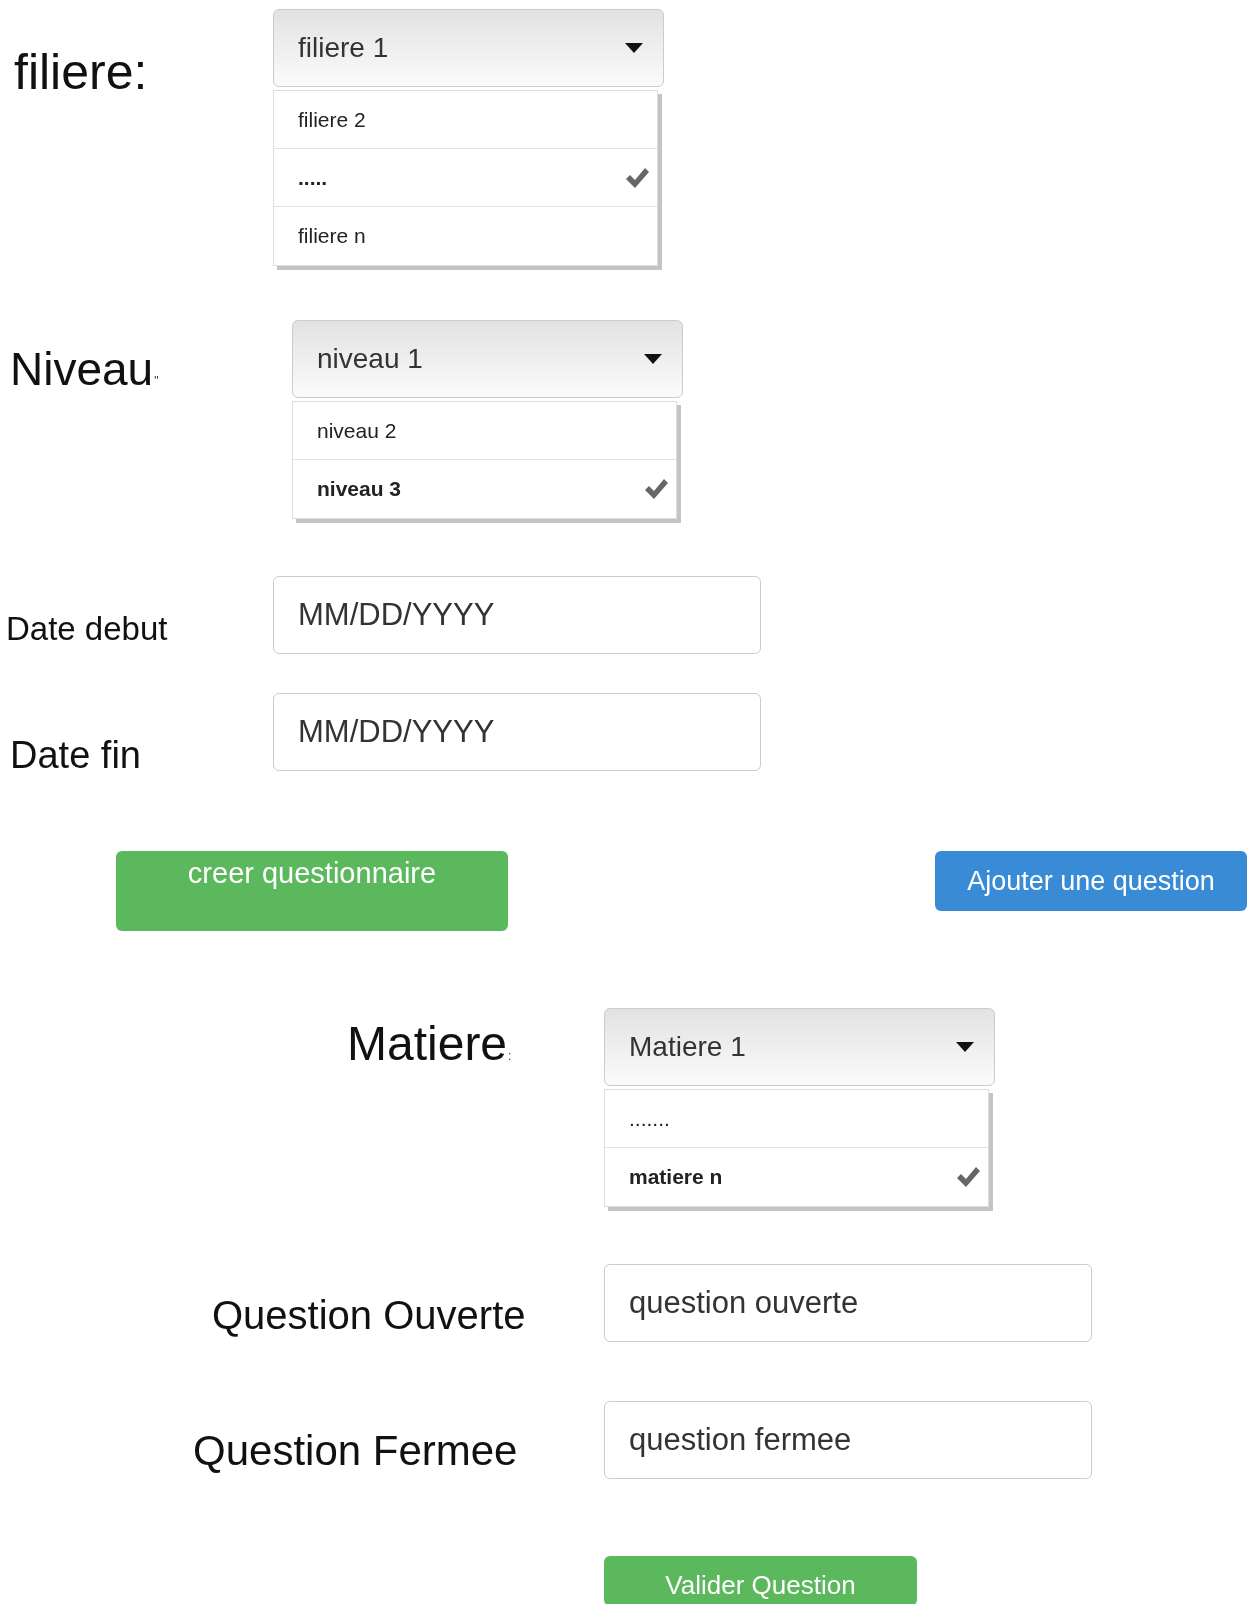 The width and height of the screenshot is (1247, 1604). I want to click on question-field: question fermee, so click(848, 1440).